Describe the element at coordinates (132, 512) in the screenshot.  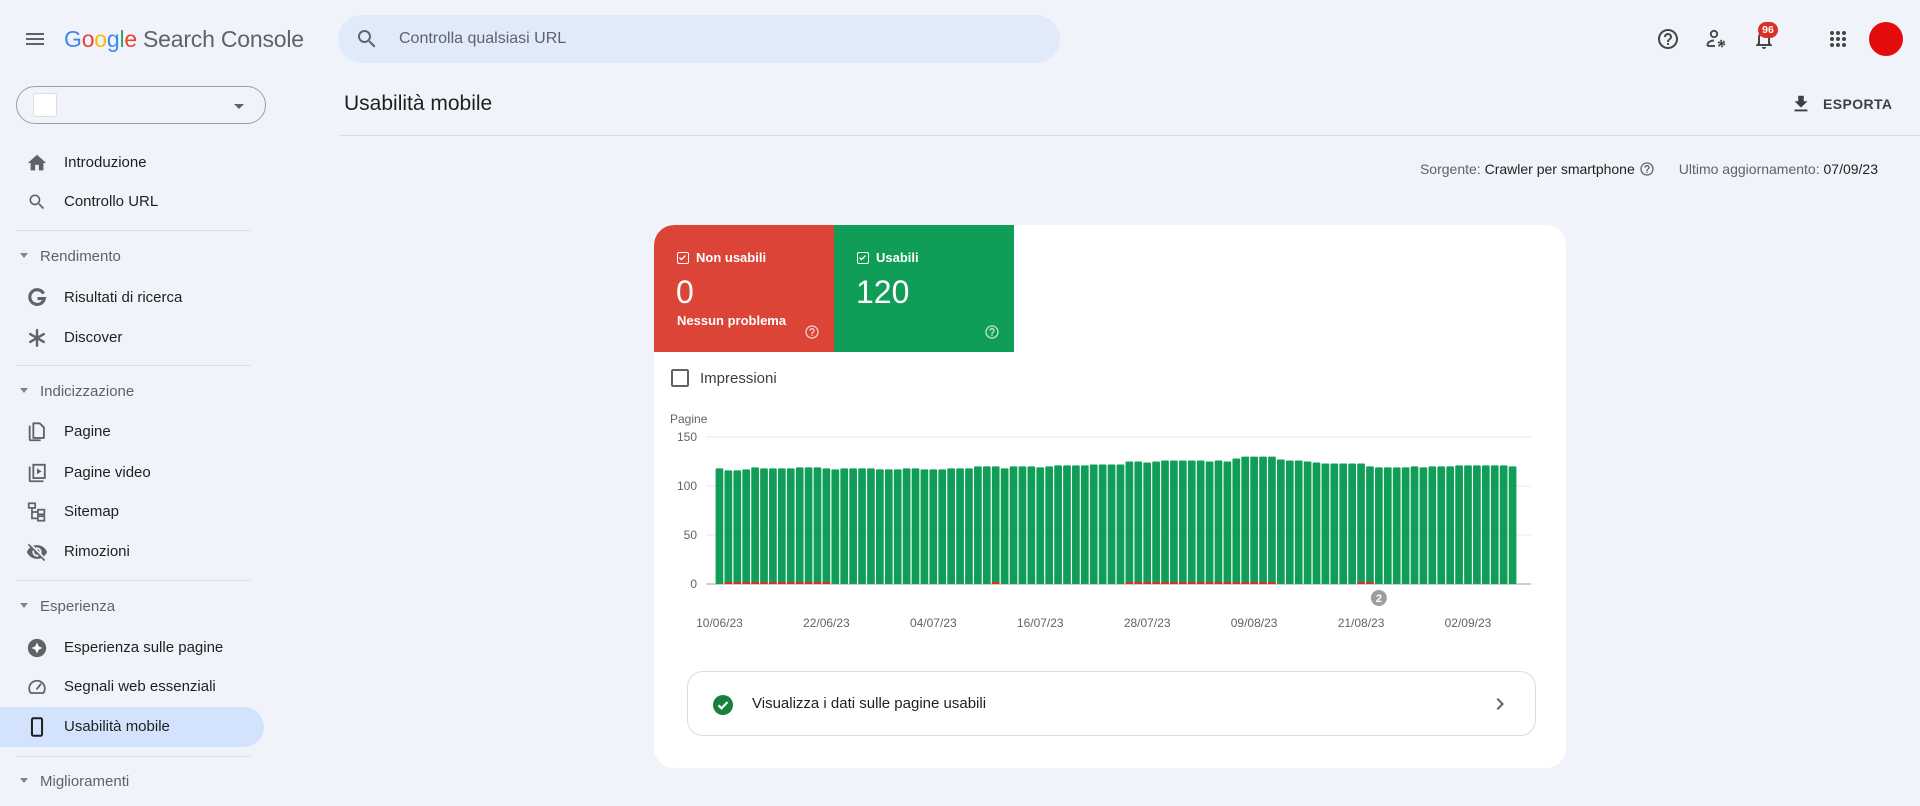
I see `sidebar-item-sitemap: Sitemap` at that location.